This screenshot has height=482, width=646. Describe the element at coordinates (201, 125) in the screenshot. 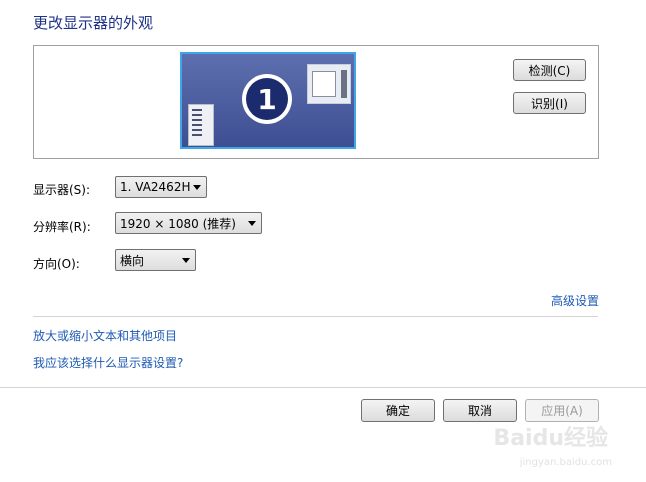

I see `thumbnail-sidebar-graphic` at that location.